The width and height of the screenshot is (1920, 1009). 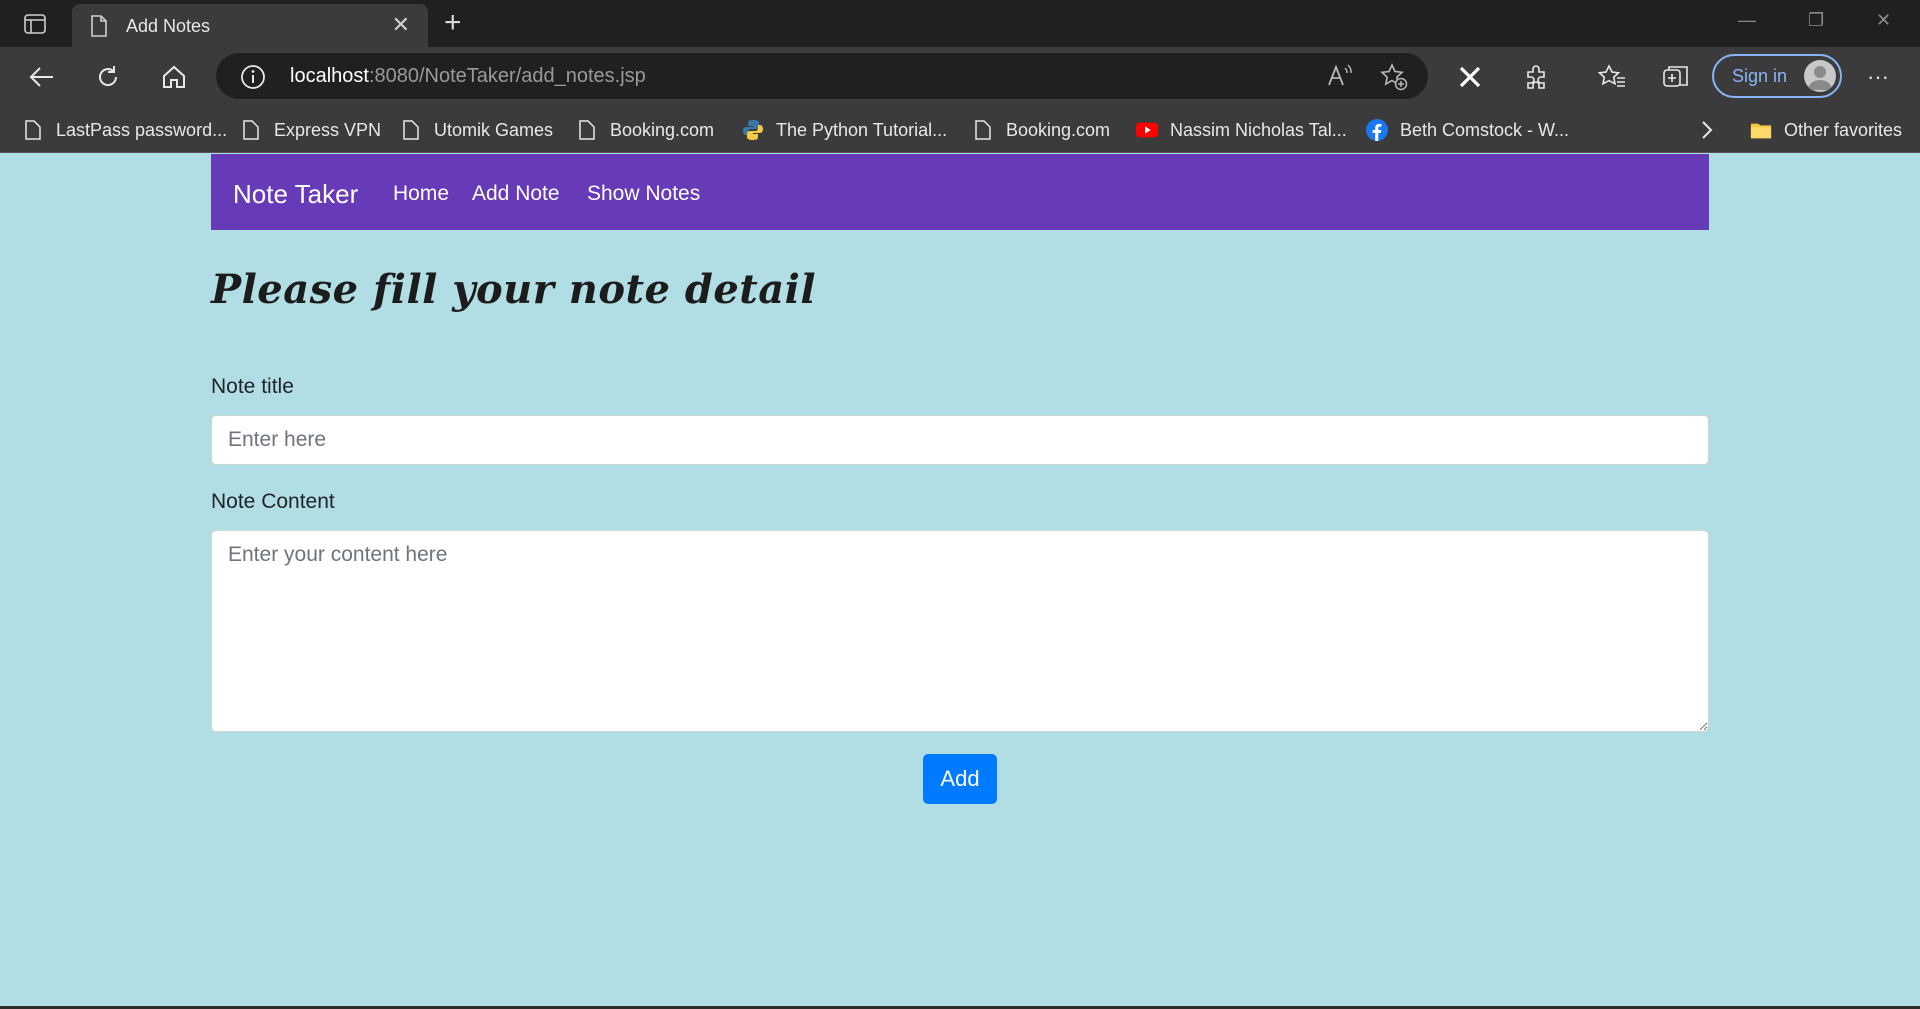 I want to click on back-icon, so click(x=42, y=77).